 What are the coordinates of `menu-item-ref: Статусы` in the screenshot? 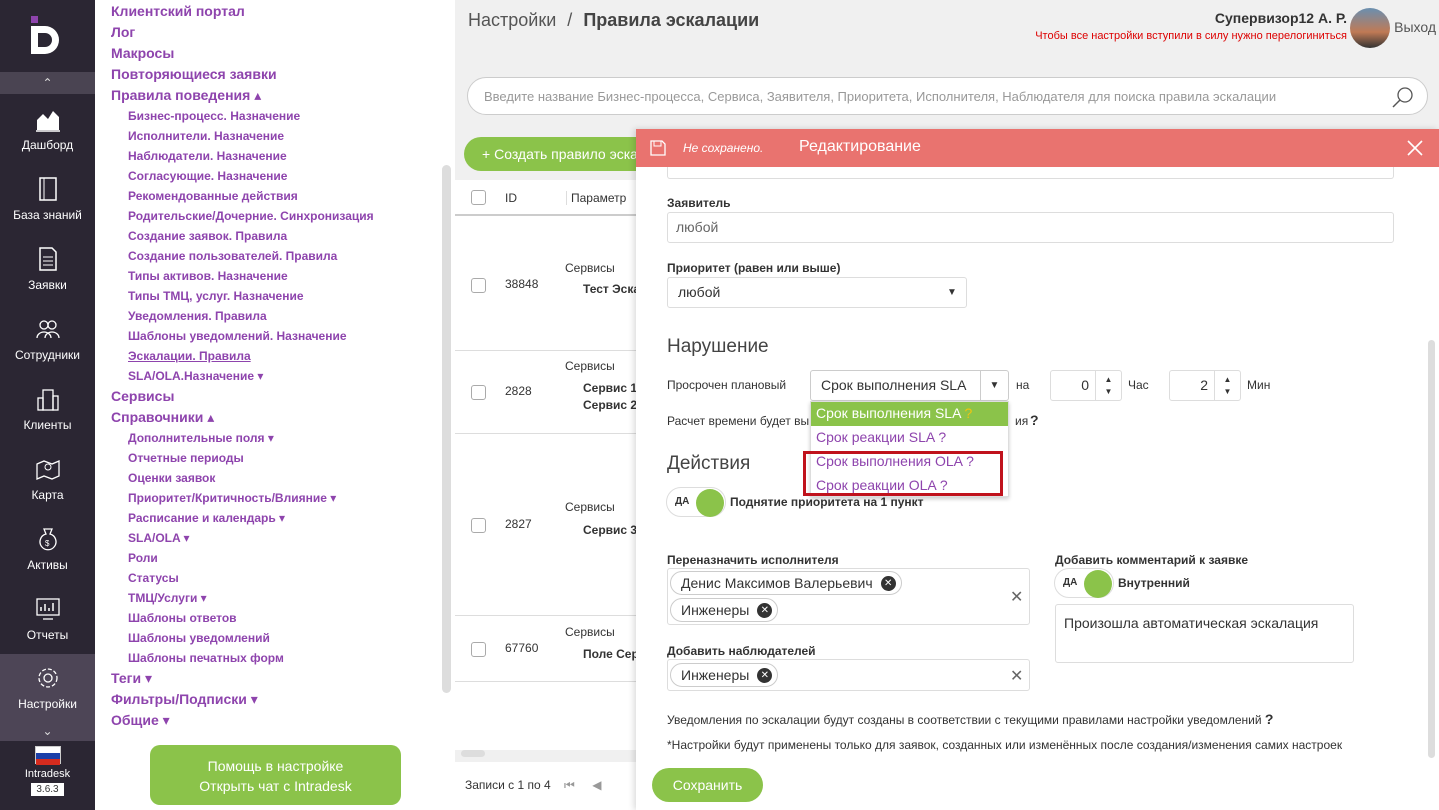 It's located at (275, 578).